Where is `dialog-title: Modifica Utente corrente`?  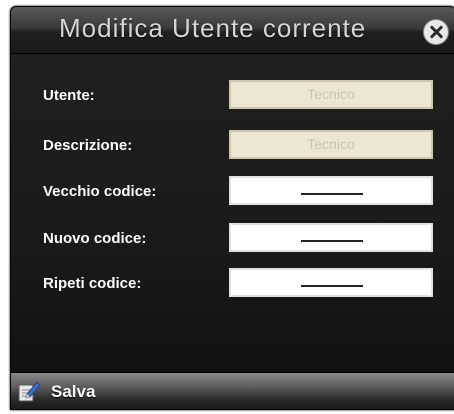
dialog-title: Modifica Utente corrente is located at coordinates (213, 28).